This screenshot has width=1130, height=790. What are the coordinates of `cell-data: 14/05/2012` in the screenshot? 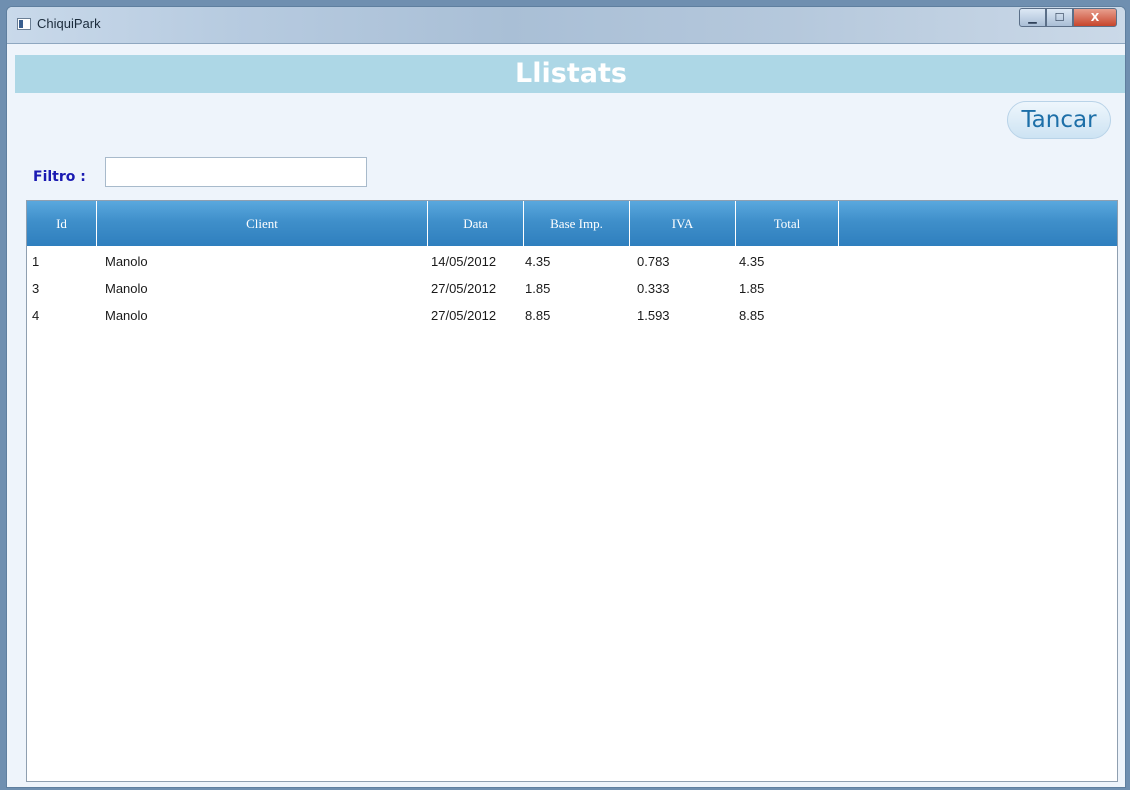 It's located at (464, 261).